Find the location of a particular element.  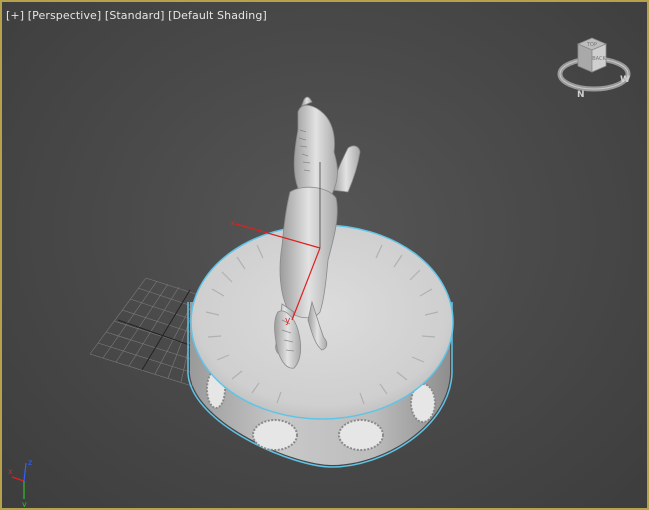

viewcube-face-back: BACK is located at coordinates (599, 59).